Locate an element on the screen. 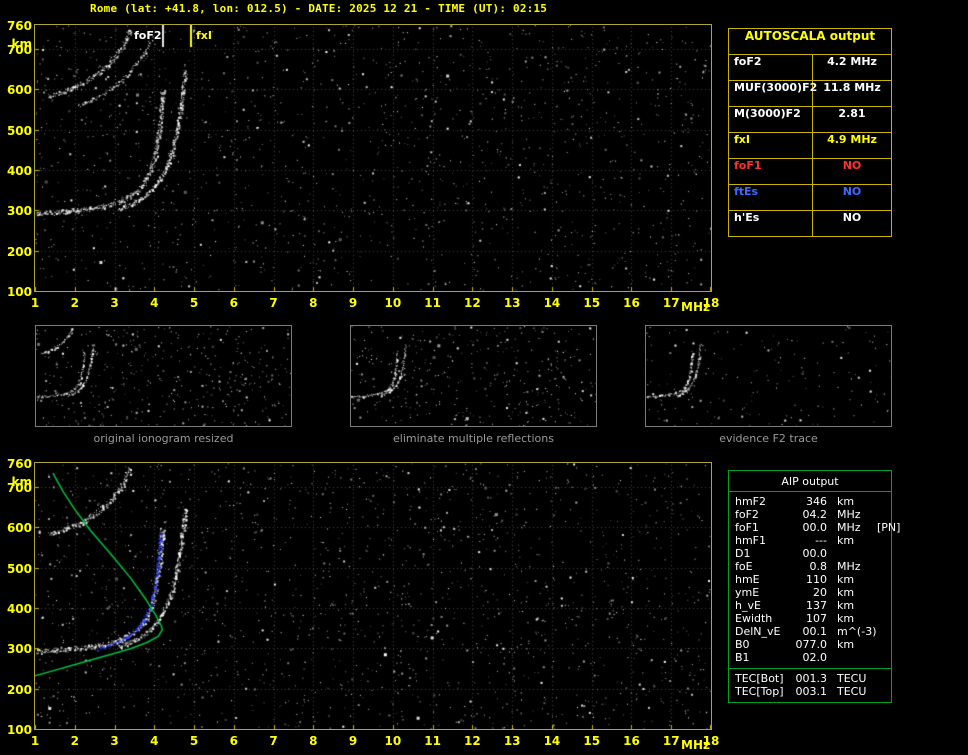 This screenshot has height=755, width=968. param-cell: Ewidth is located at coordinates (754, 618).